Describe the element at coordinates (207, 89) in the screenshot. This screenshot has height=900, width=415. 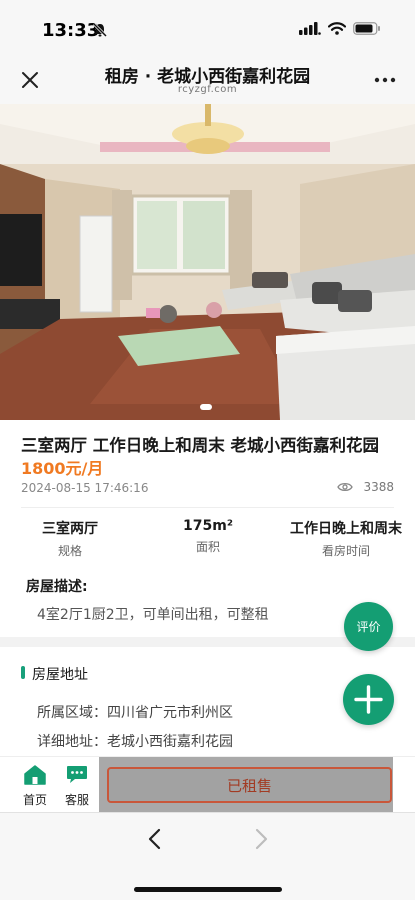
I see `page-domain: rcyzgf.com` at that location.